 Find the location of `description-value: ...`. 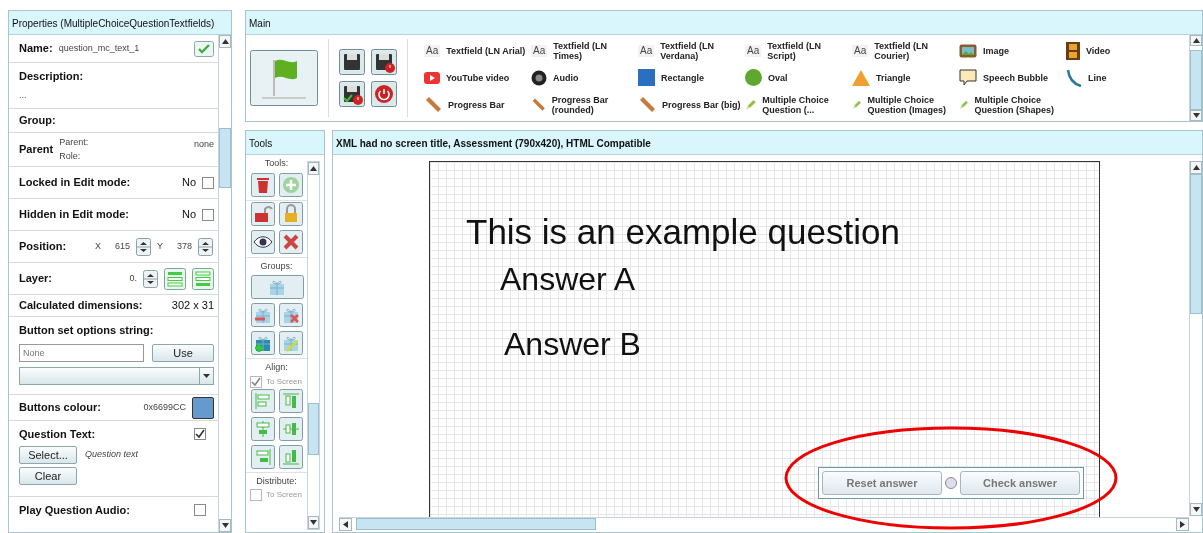

description-value: ... is located at coordinates (23, 95).